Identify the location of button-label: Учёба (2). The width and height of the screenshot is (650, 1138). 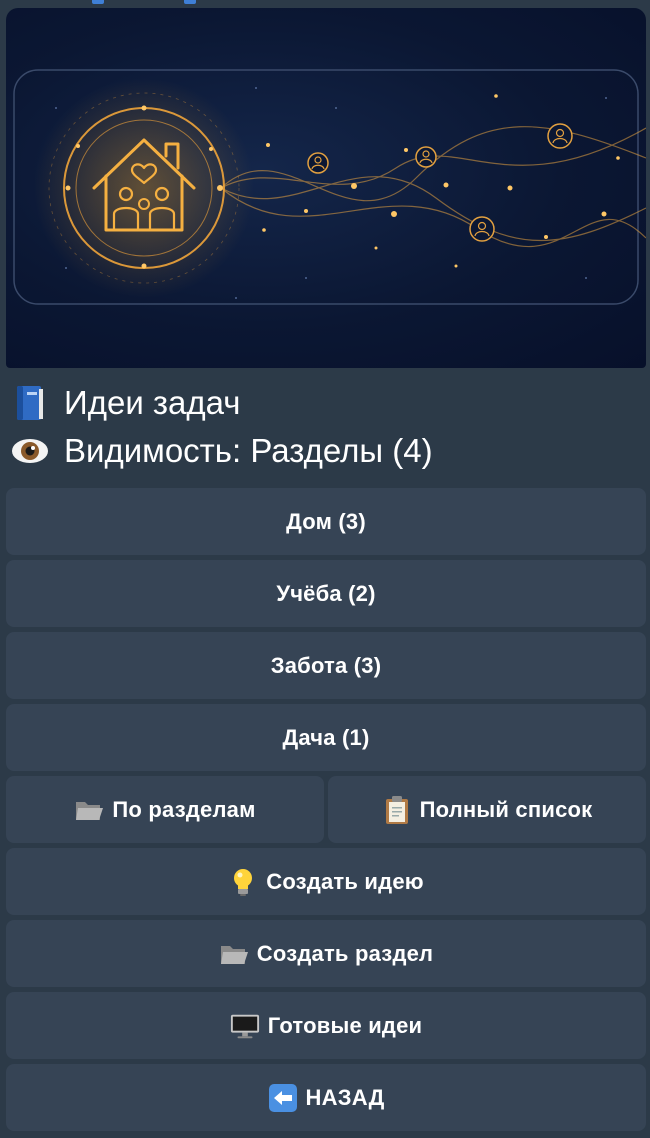
(326, 593).